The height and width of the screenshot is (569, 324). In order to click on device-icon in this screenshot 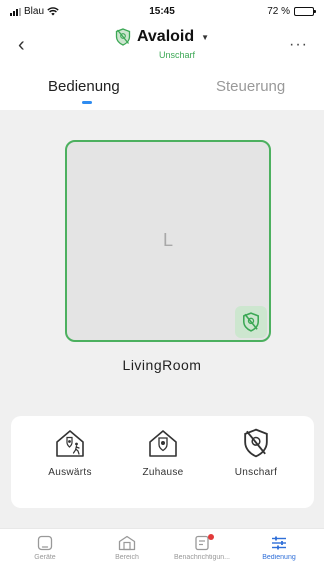, I will do `click(45, 543)`.